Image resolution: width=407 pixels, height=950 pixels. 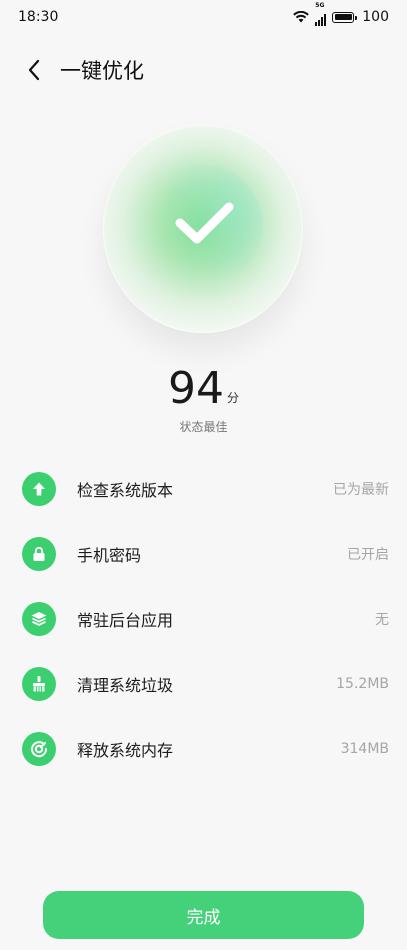 I want to click on battery-level: 100, so click(x=375, y=17).